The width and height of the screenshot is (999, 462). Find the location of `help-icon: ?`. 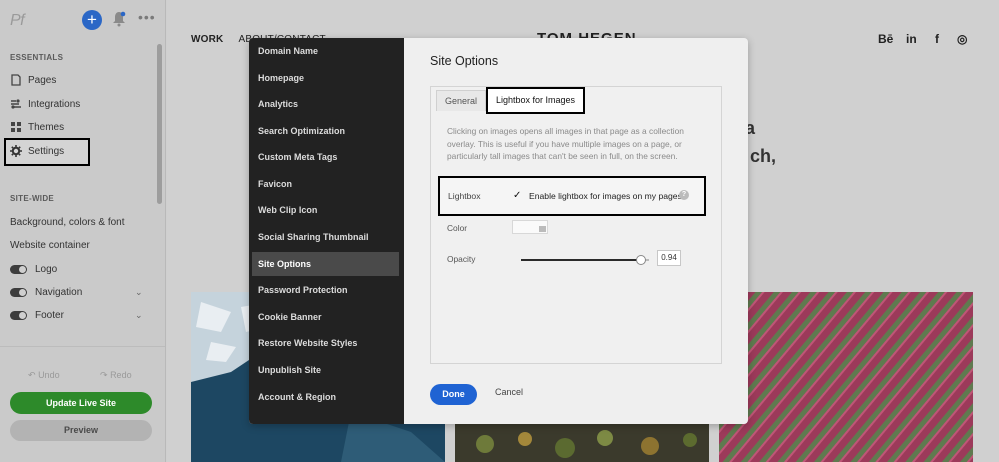

help-icon: ? is located at coordinates (684, 195).